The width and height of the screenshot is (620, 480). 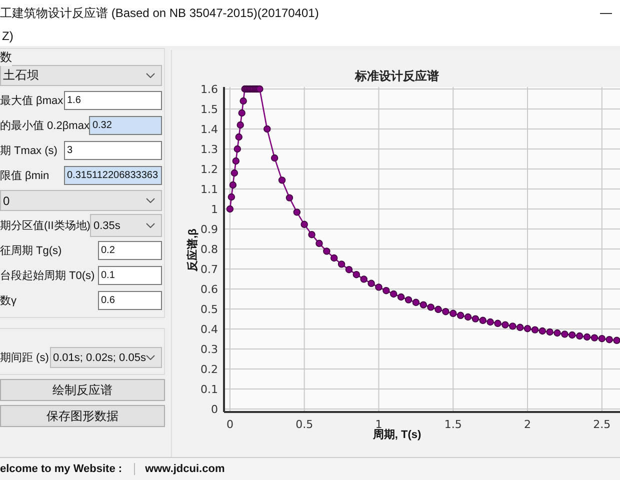 What do you see at coordinates (209, 309) in the screenshot?
I see `y-tick-label: 0.5` at bounding box center [209, 309].